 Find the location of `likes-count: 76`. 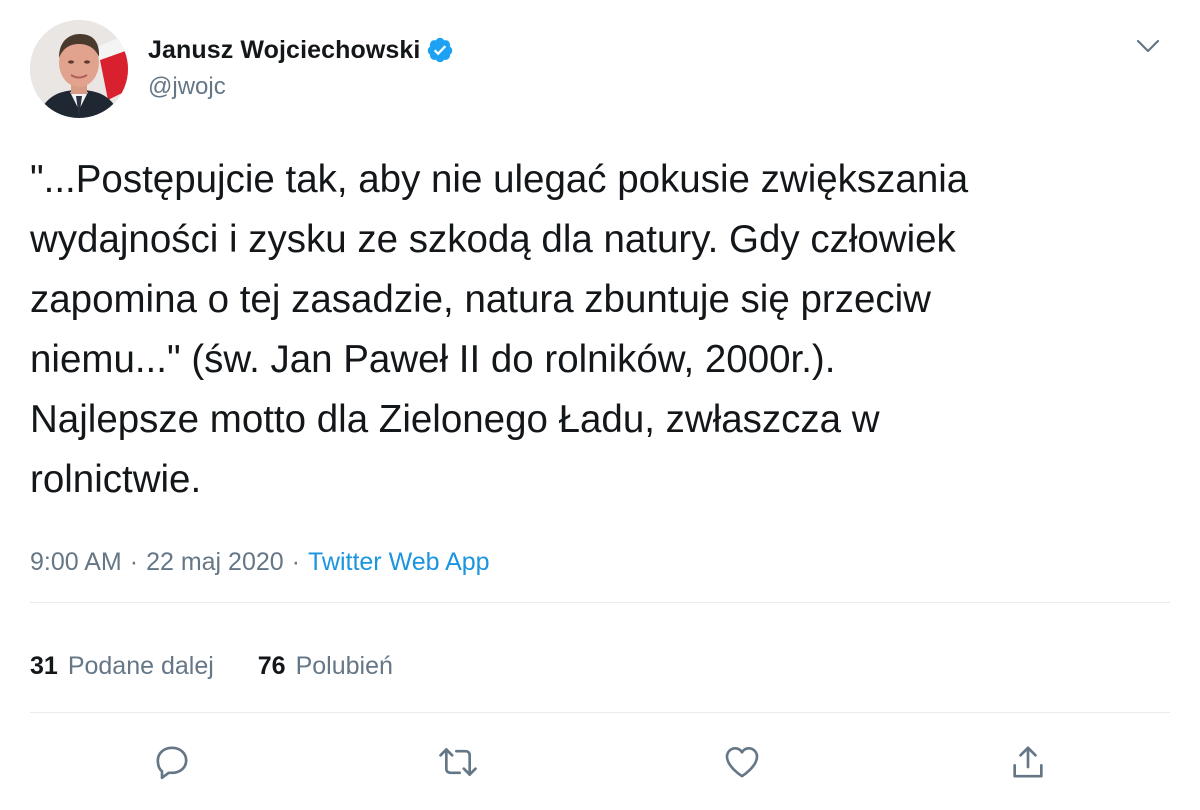

likes-count: 76 is located at coordinates (271, 665).